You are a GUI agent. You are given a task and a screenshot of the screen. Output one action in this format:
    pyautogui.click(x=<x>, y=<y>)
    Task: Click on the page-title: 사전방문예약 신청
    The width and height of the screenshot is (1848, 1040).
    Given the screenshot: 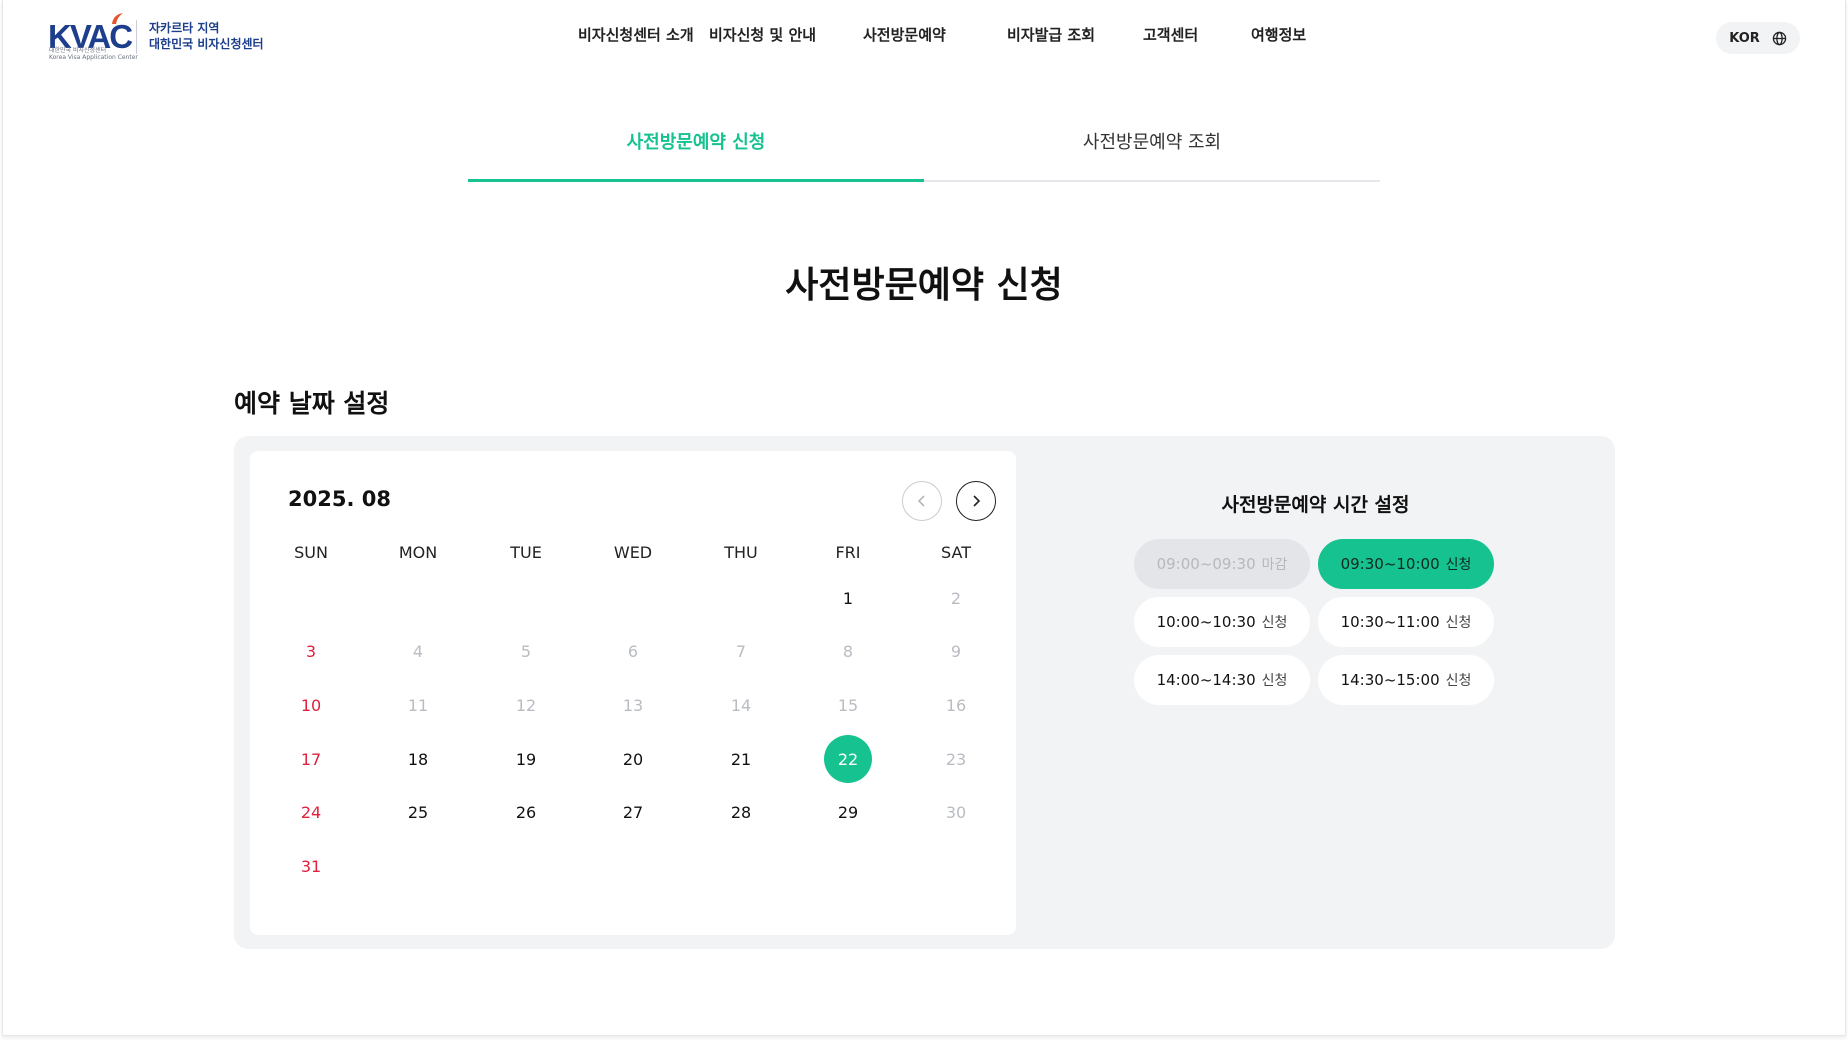 What is the action you would take?
    pyautogui.click(x=924, y=285)
    